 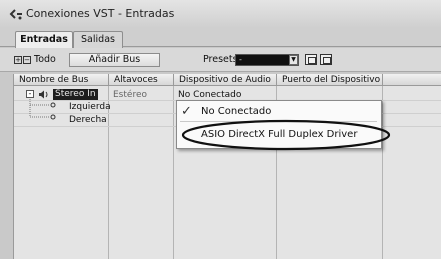 I want to click on save-preset-icon, so click(x=311, y=59).